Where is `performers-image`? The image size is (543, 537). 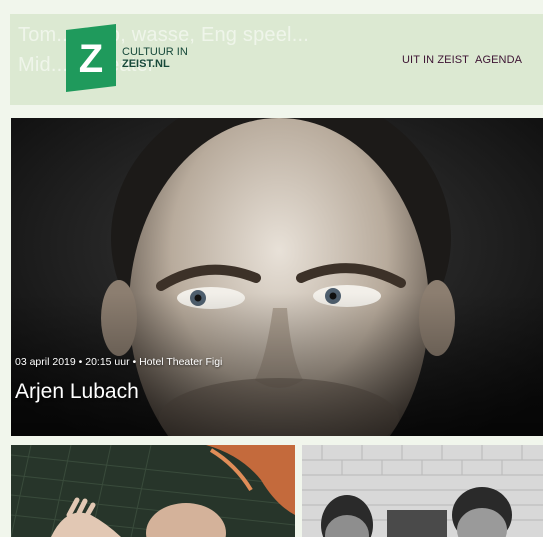 performers-image is located at coordinates (422, 491).